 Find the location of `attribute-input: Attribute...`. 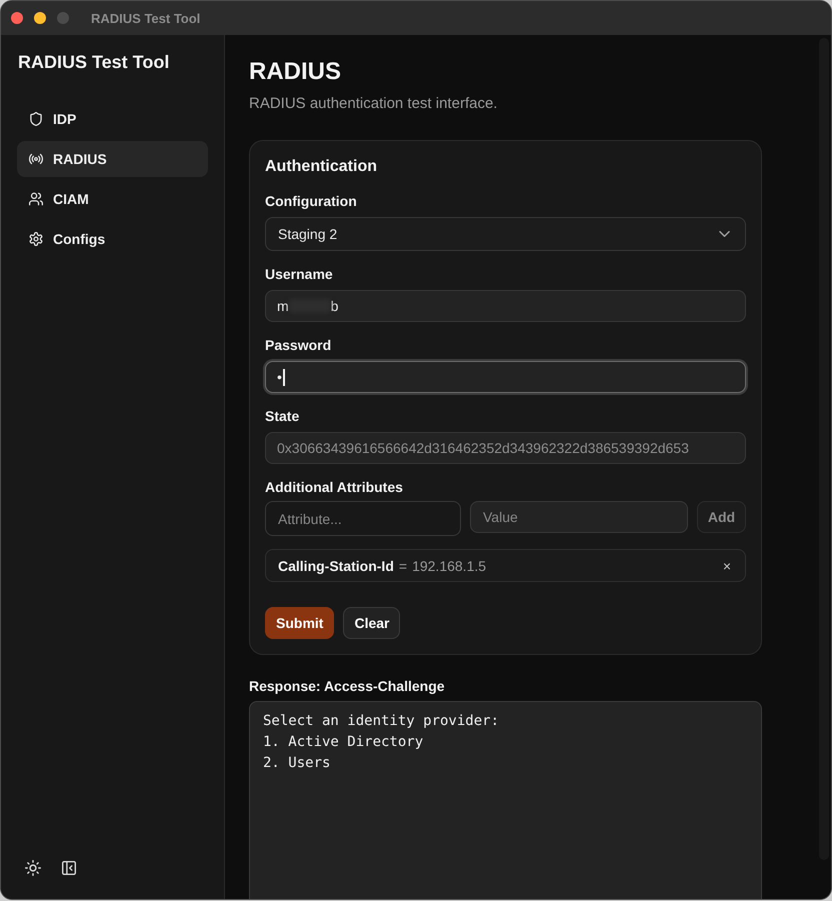

attribute-input: Attribute... is located at coordinates (363, 518).